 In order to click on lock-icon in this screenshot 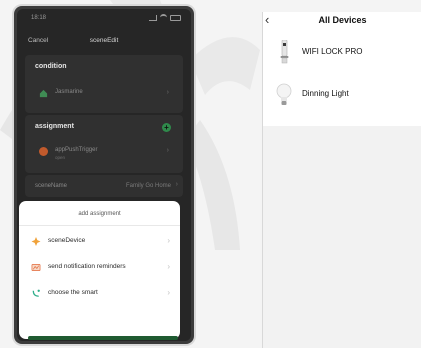, I will do `click(284, 52)`.